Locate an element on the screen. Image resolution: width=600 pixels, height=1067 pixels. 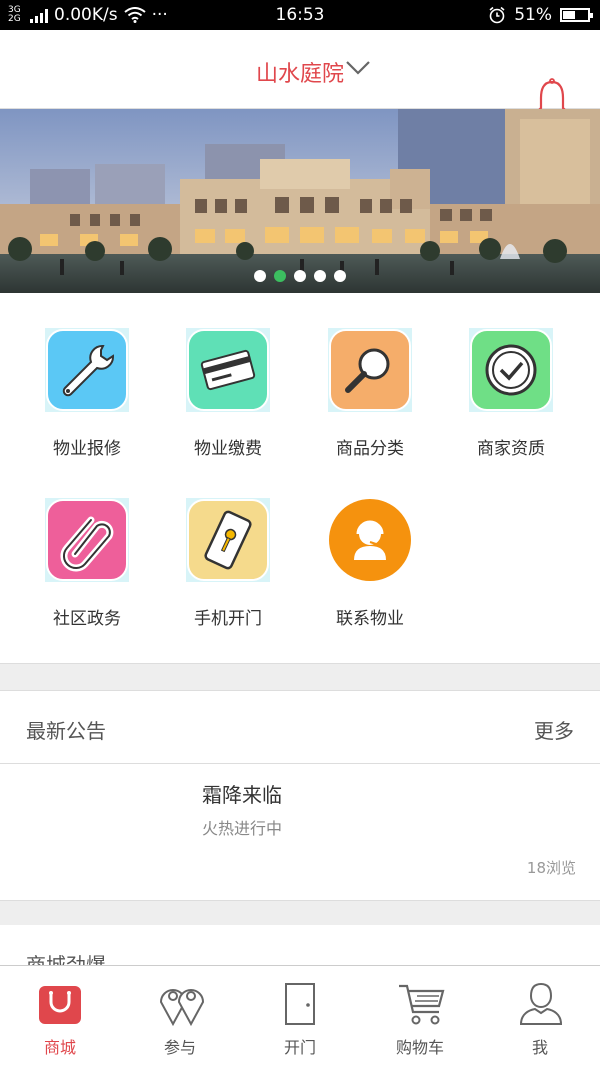
check-circle-icon is located at coordinates (511, 370).